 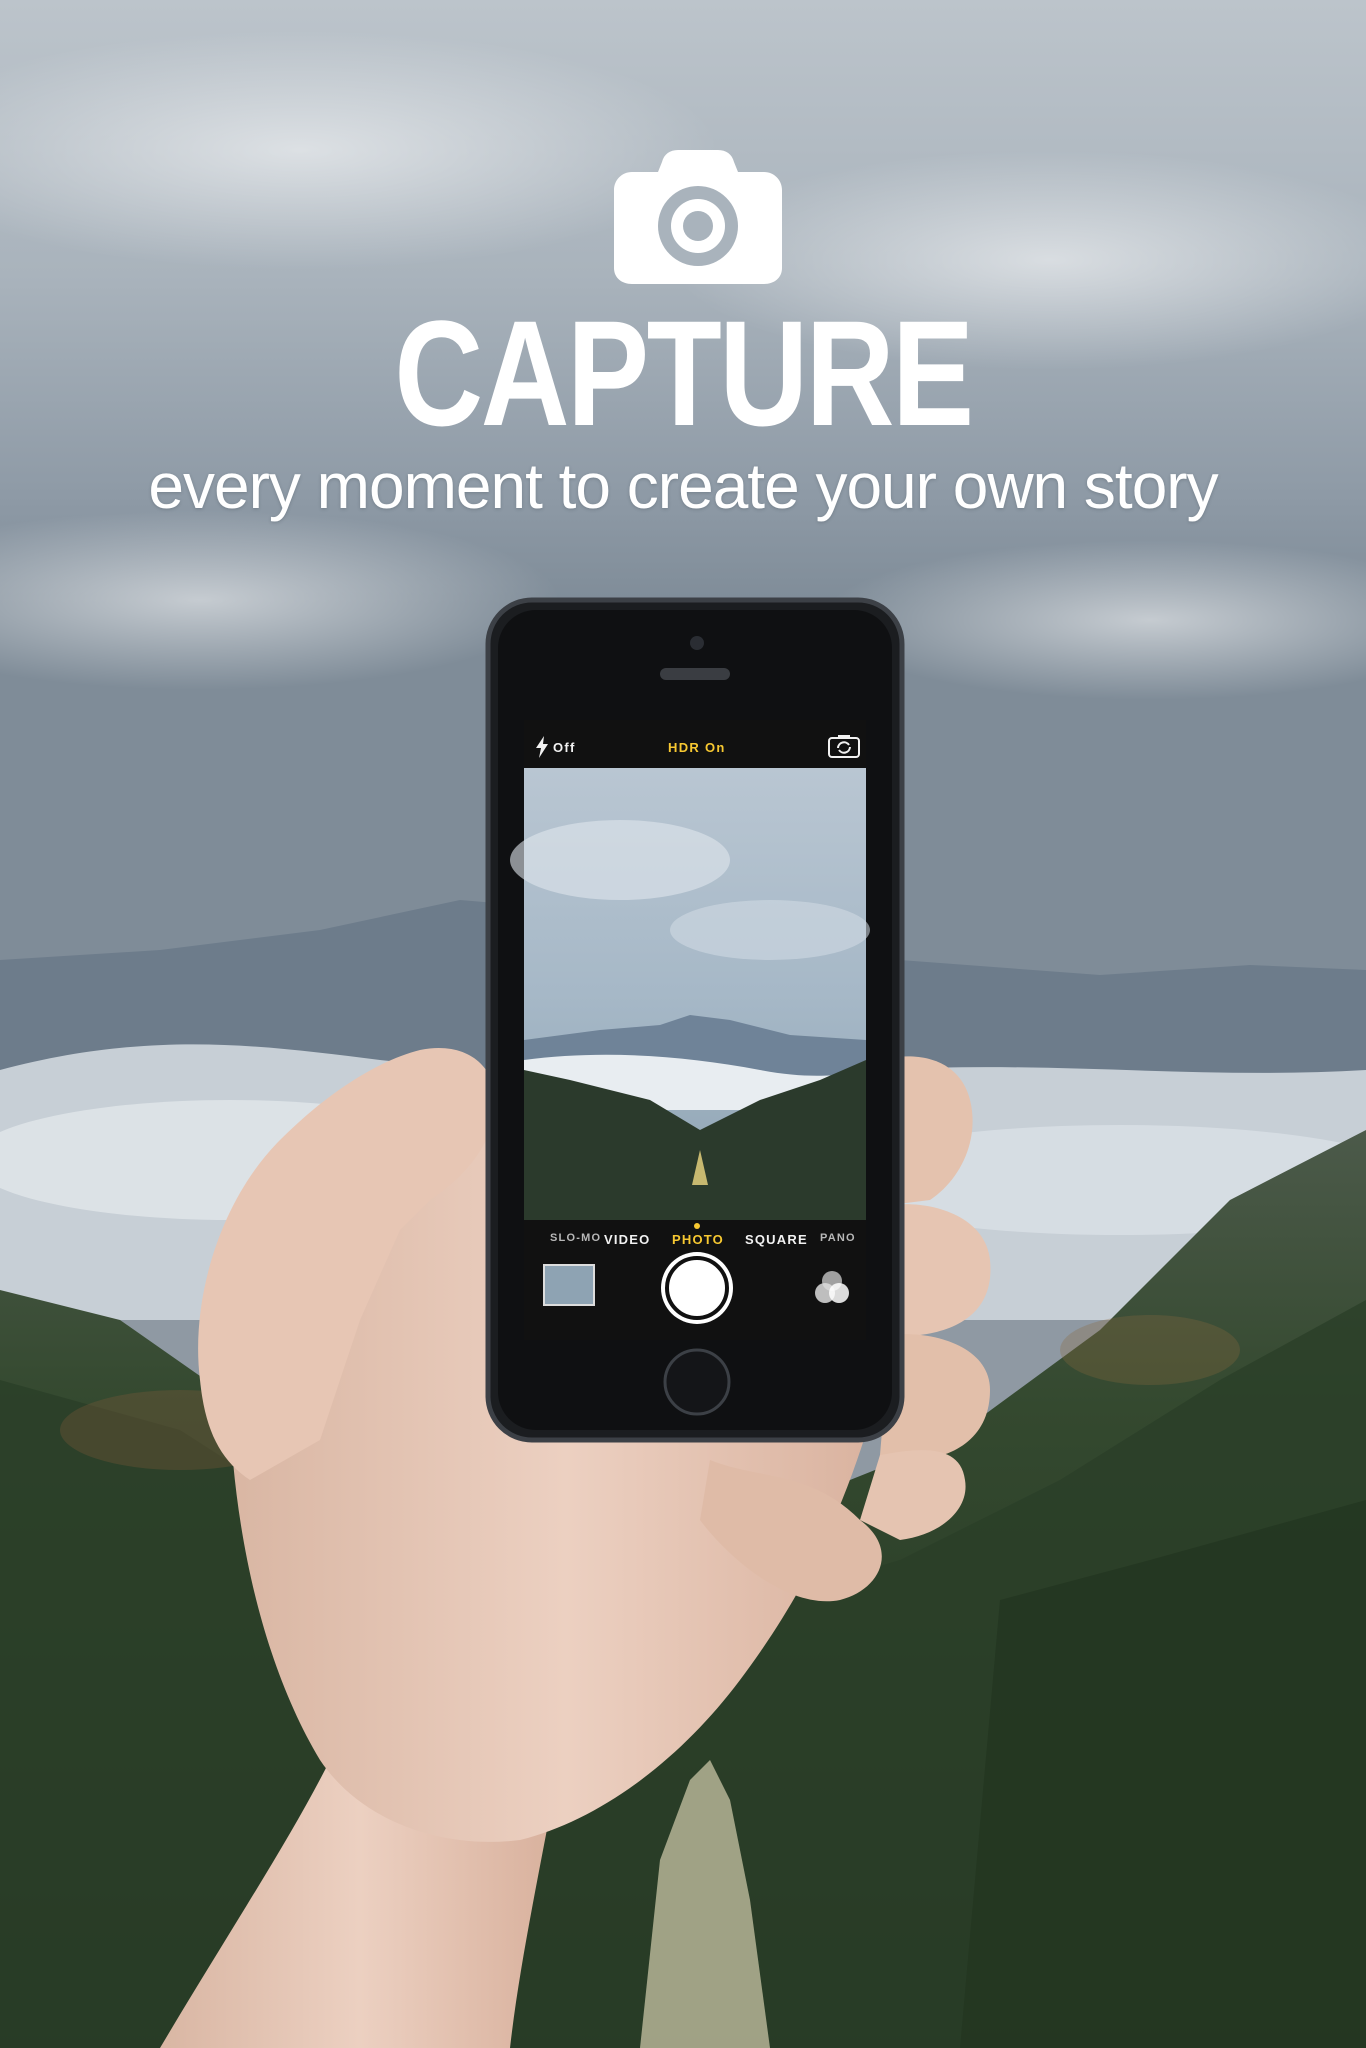 I want to click on photo-thumbnail, so click(x=569, y=1285).